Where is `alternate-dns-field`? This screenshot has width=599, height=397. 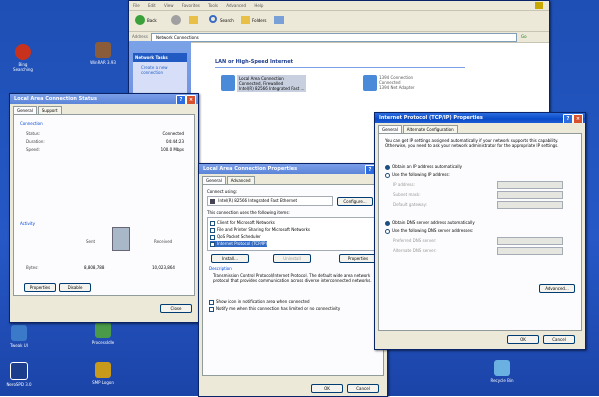 alternate-dns-field is located at coordinates (530, 251).